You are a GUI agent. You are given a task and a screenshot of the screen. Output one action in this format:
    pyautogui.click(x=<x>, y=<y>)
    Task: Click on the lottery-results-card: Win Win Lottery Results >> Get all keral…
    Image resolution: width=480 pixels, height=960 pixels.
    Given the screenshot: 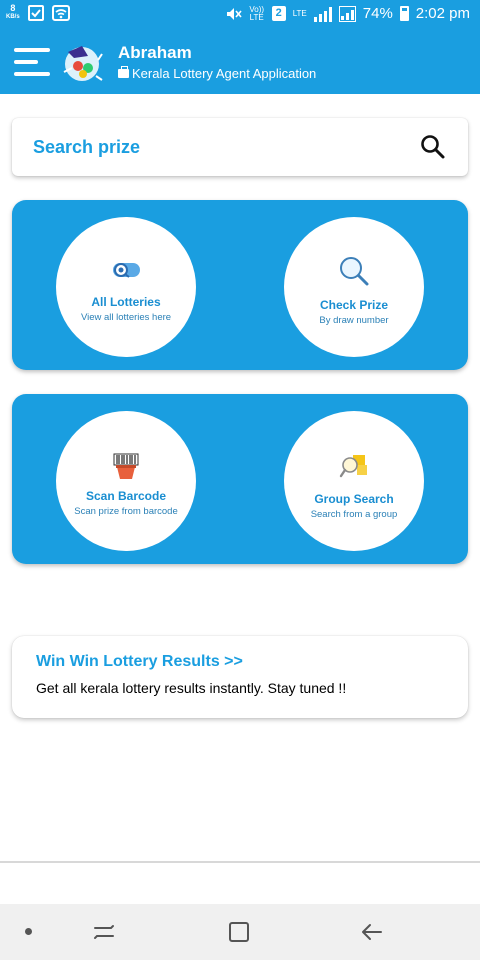 What is the action you would take?
    pyautogui.click(x=240, y=677)
    